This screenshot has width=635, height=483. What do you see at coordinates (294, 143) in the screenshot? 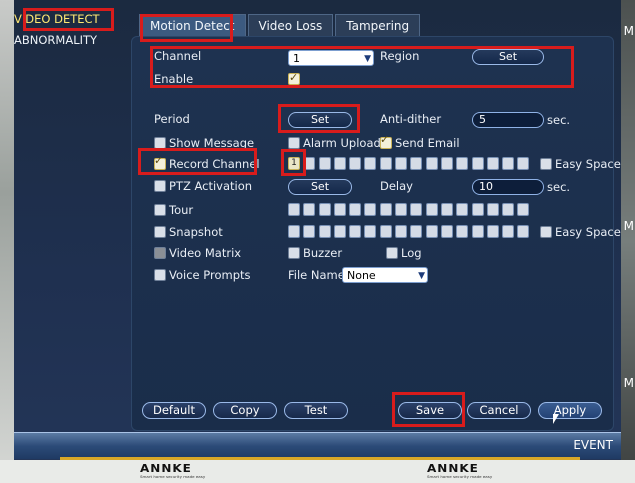
I see `alarm-upload-checkbox` at bounding box center [294, 143].